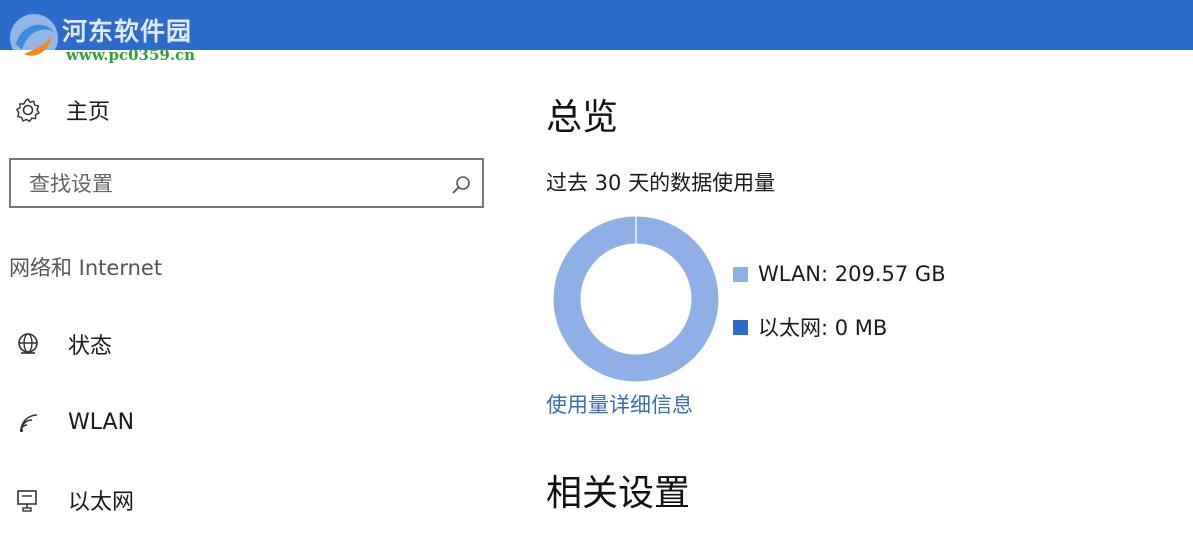 Image resolution: width=1193 pixels, height=537 pixels. Describe the element at coordinates (823, 328) in the screenshot. I see `legend-label-ethernet: 以太网: 0 MB` at that location.